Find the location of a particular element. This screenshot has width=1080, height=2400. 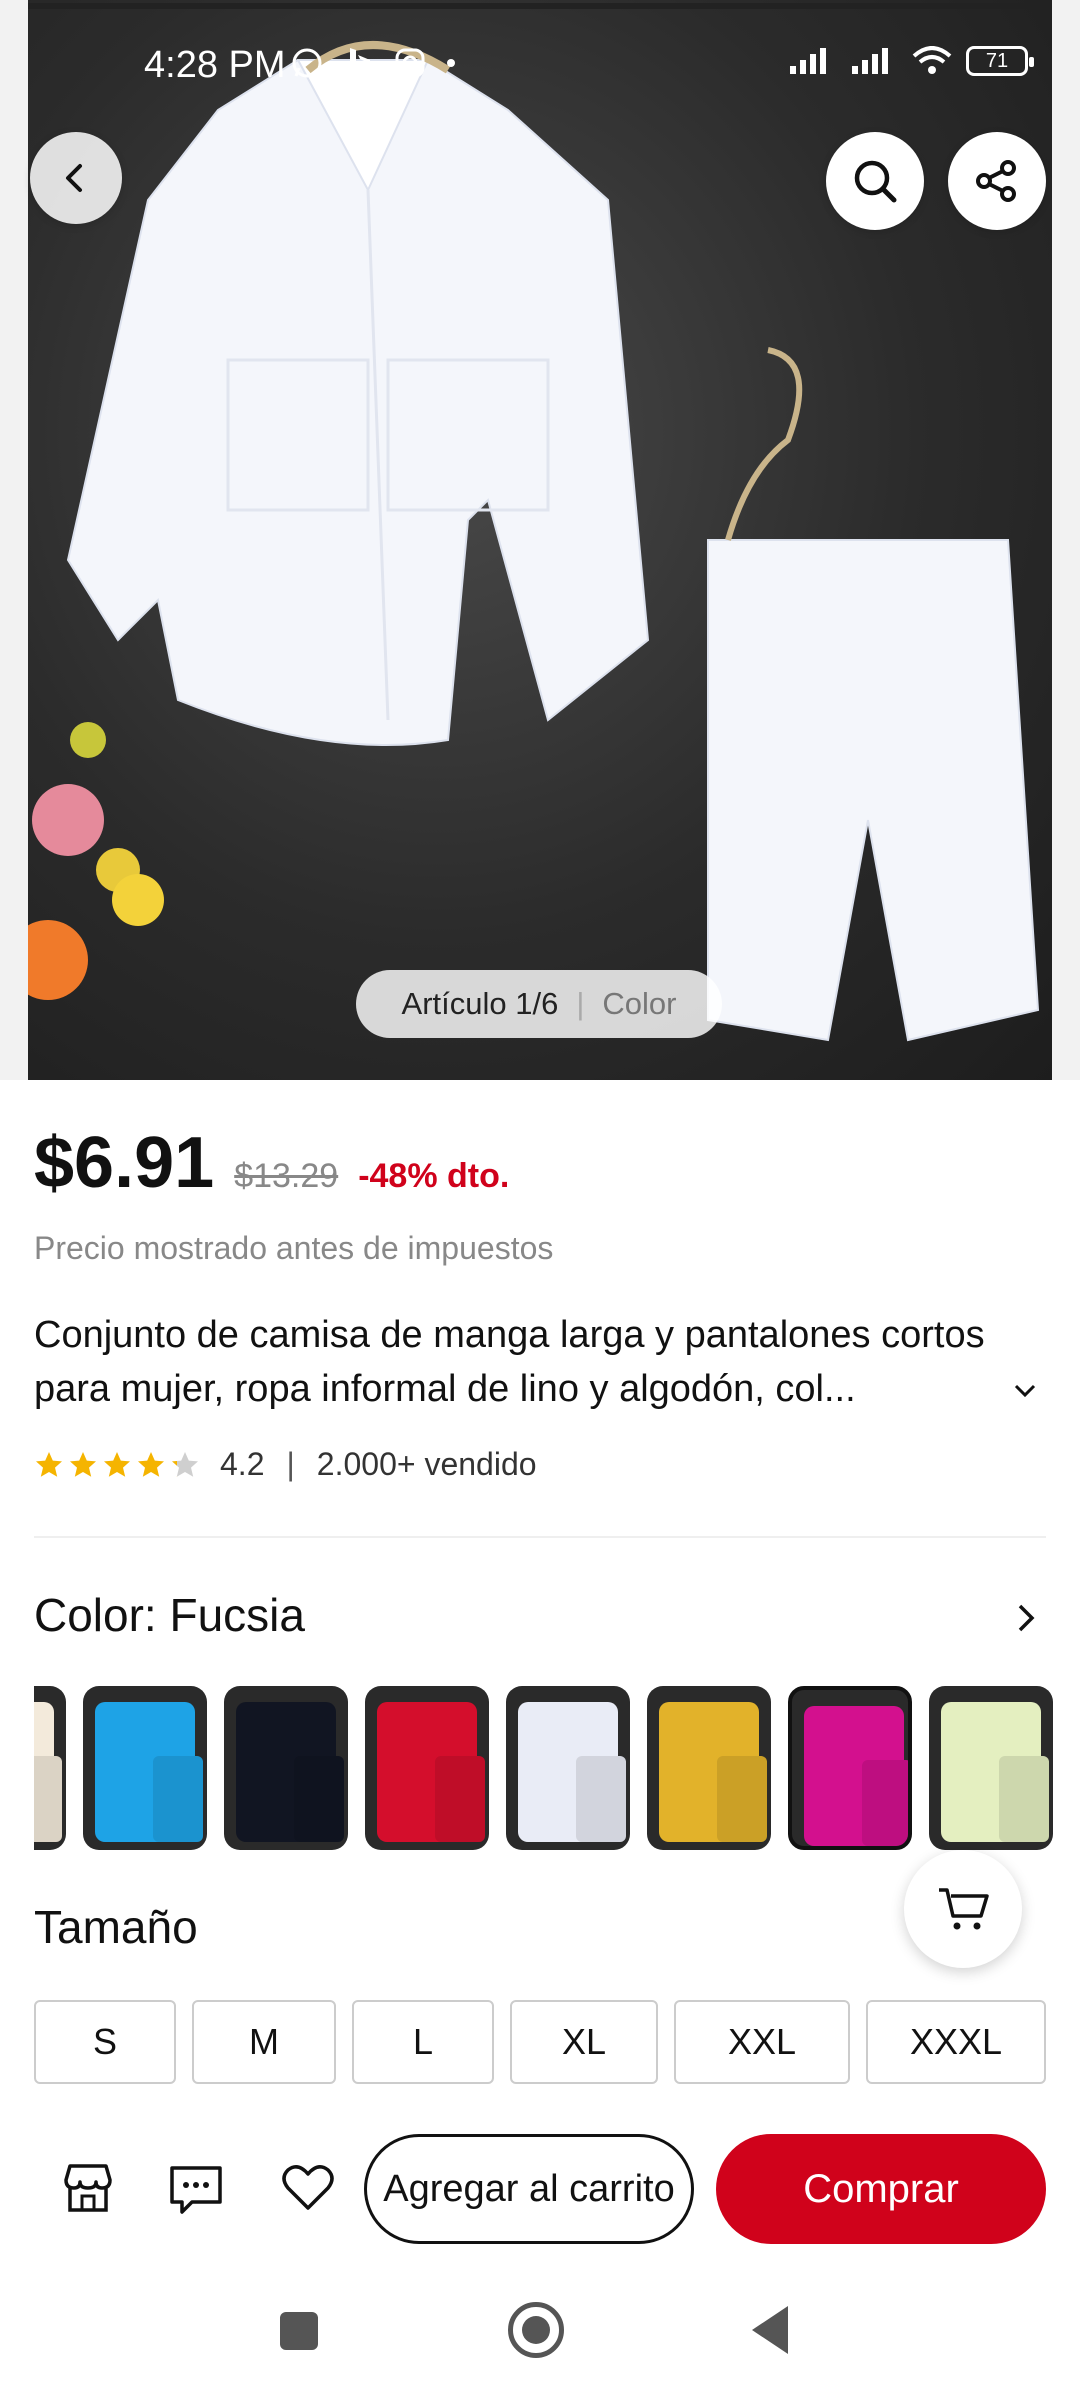

color-swatch-fuchsia is located at coordinates (850, 1768).